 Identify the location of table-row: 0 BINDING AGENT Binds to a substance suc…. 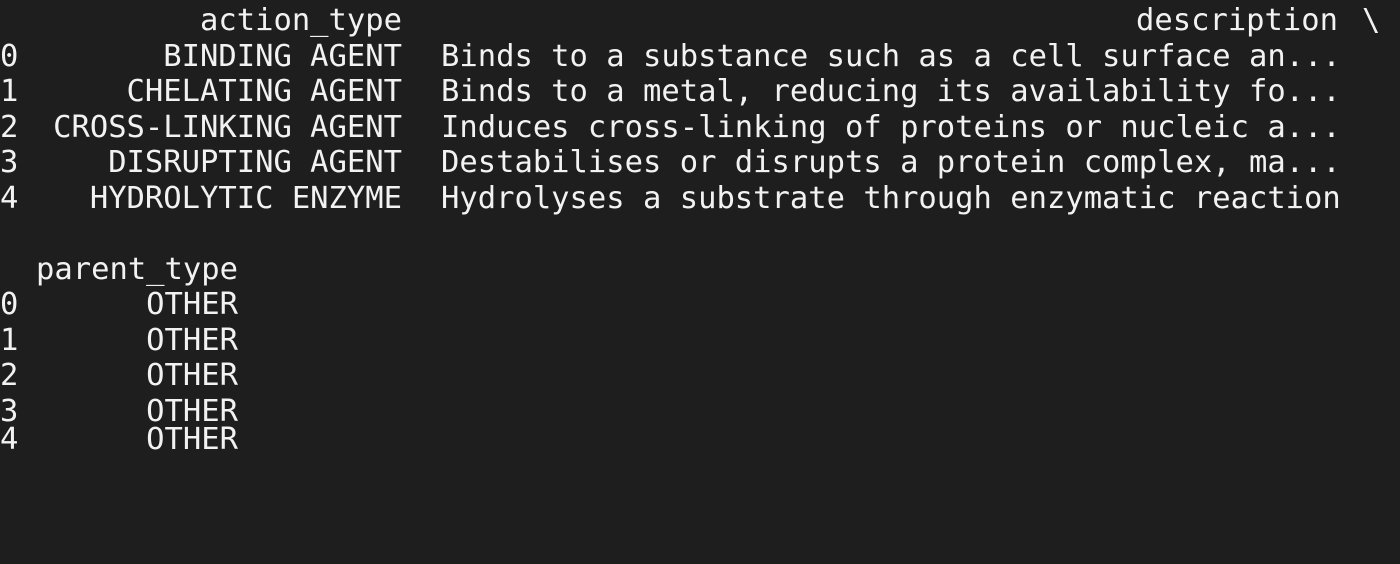
(700, 57).